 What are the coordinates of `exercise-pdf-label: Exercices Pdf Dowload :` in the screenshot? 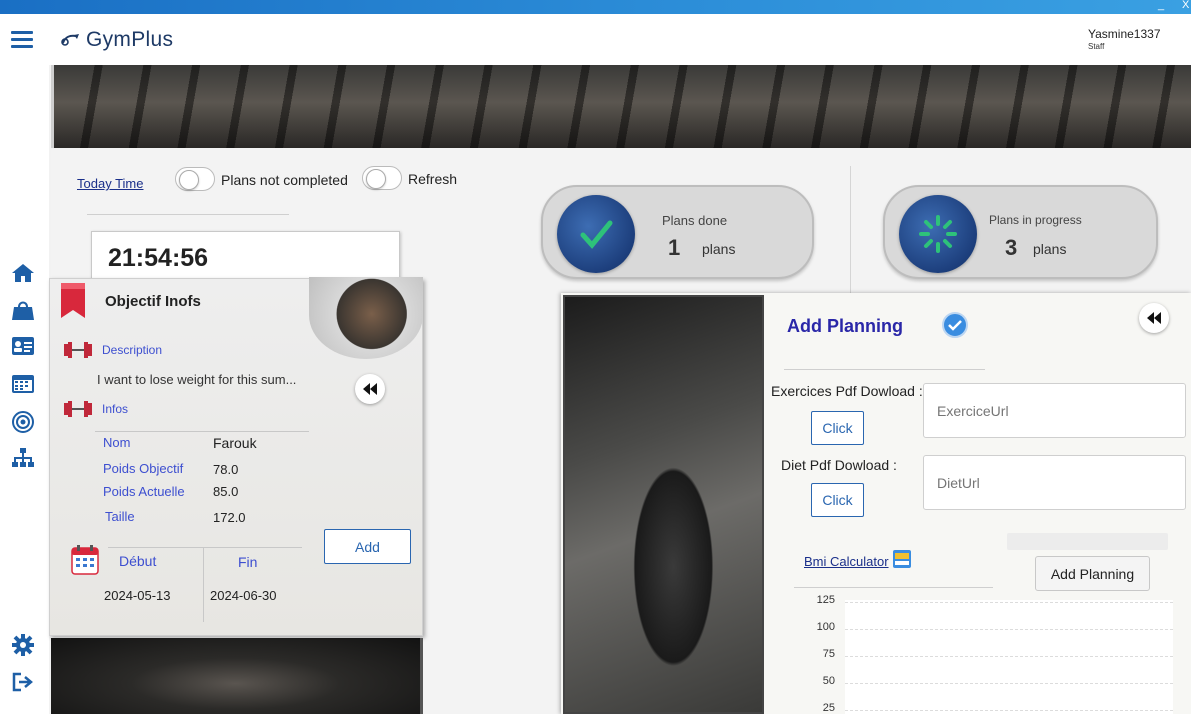 It's located at (847, 391).